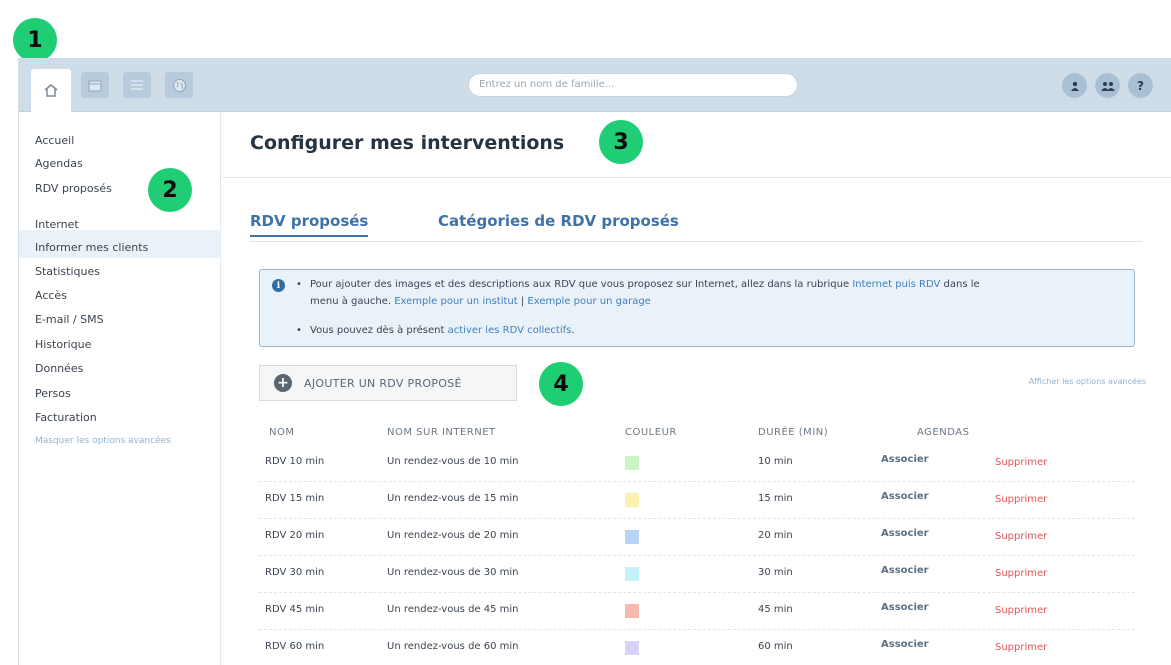  Describe the element at coordinates (775, 535) in the screenshot. I see `cell-duree: 20 min` at that location.